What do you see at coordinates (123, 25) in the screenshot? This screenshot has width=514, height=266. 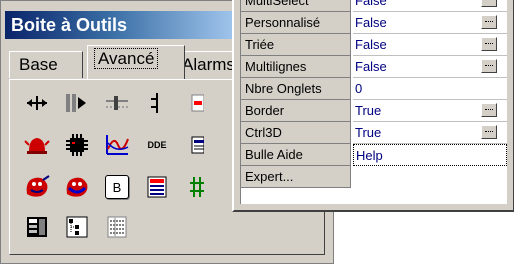 I see `toolbox-title: Boite à Outils` at bounding box center [123, 25].